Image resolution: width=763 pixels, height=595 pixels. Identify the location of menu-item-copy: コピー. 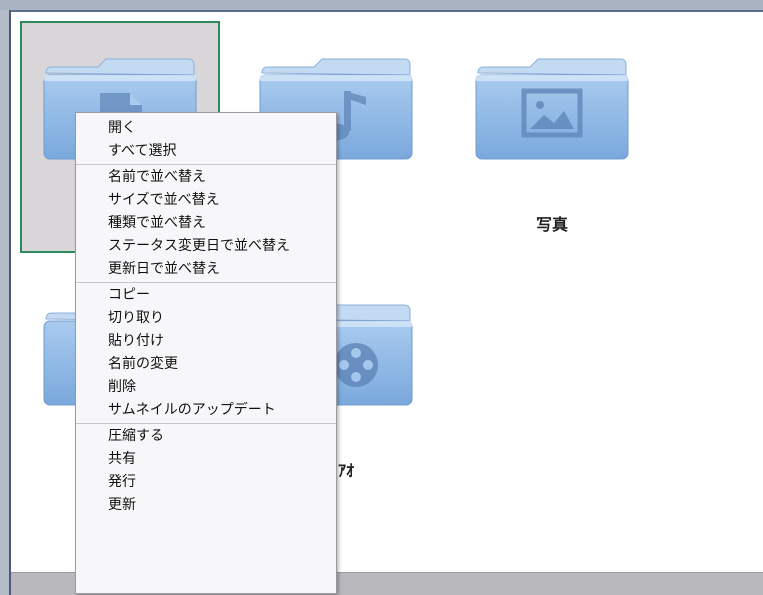
(206, 295).